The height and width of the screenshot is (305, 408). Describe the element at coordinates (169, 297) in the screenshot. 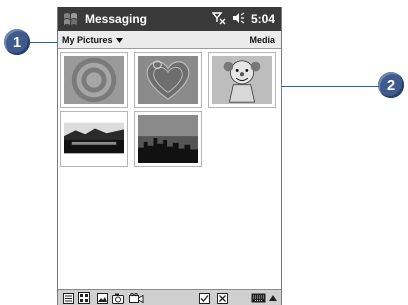

I see `bottom-toolbar` at that location.